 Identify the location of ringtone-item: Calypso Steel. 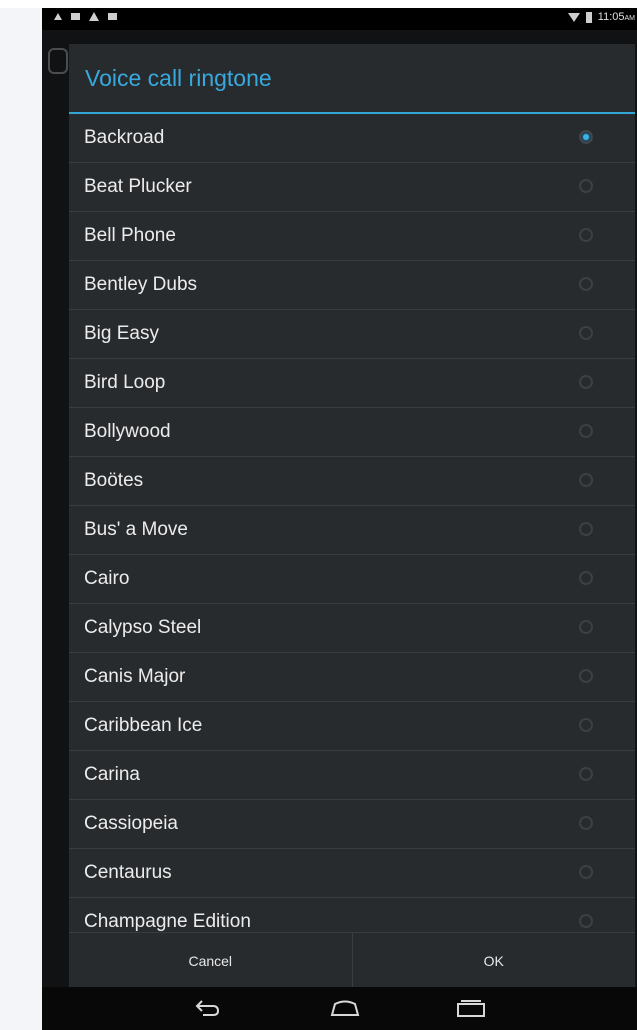
(352, 628).